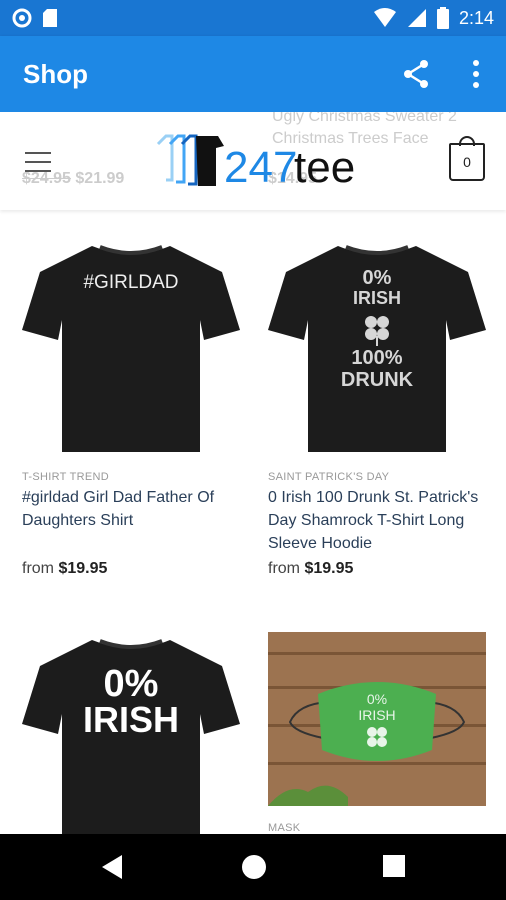 The height and width of the screenshot is (900, 506). Describe the element at coordinates (377, 278) in the screenshot. I see `shirt-print-text: 0%` at that location.